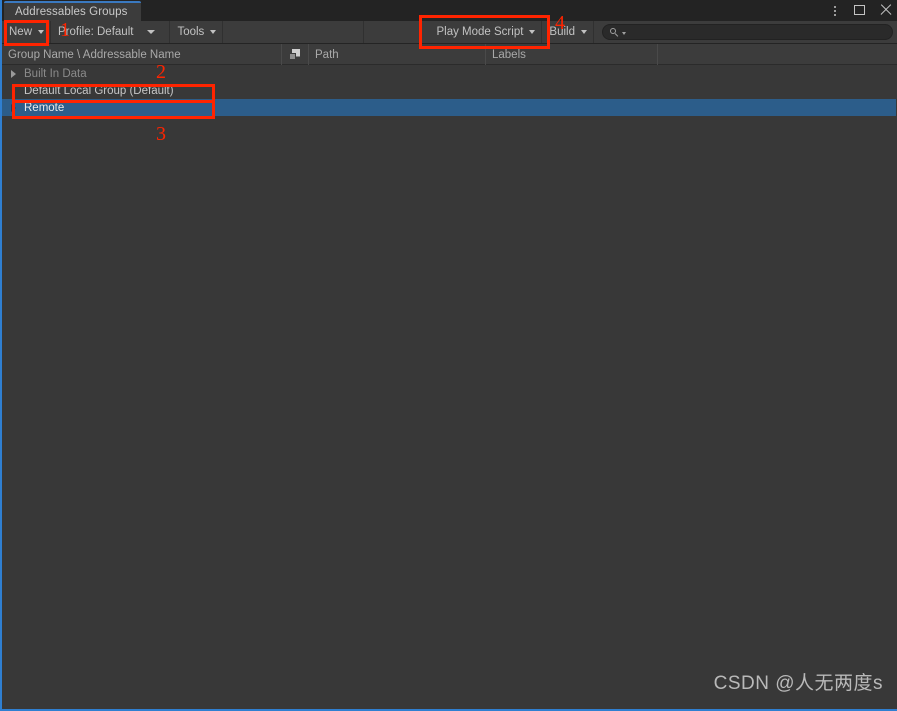 The image size is (897, 711). What do you see at coordinates (480, 32) in the screenshot?
I see `play-mode-script-label: Play Mode Script` at bounding box center [480, 32].